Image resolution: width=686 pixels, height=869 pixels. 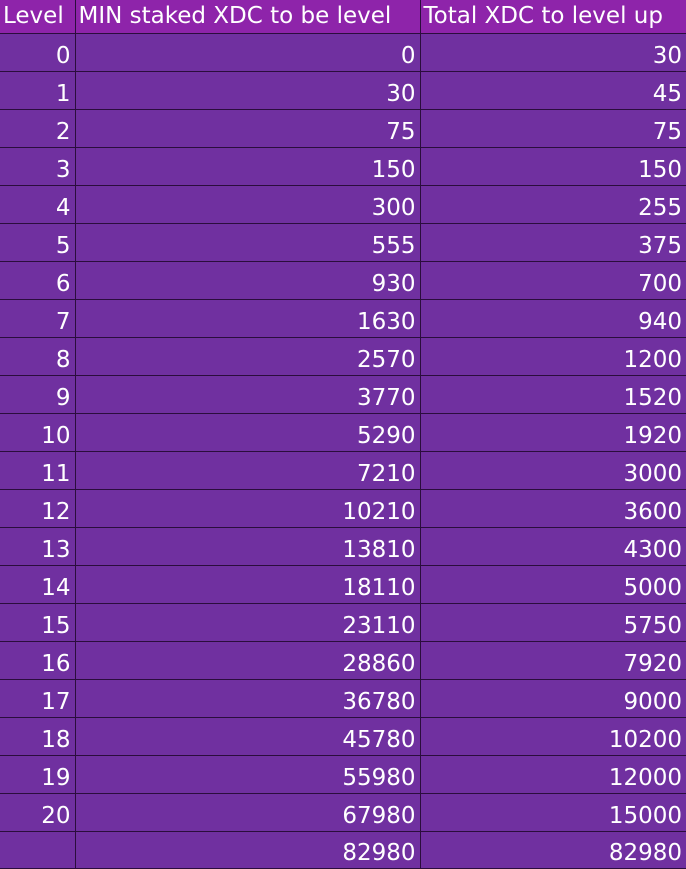 I want to click on level-cell, so click(x=38, y=850).